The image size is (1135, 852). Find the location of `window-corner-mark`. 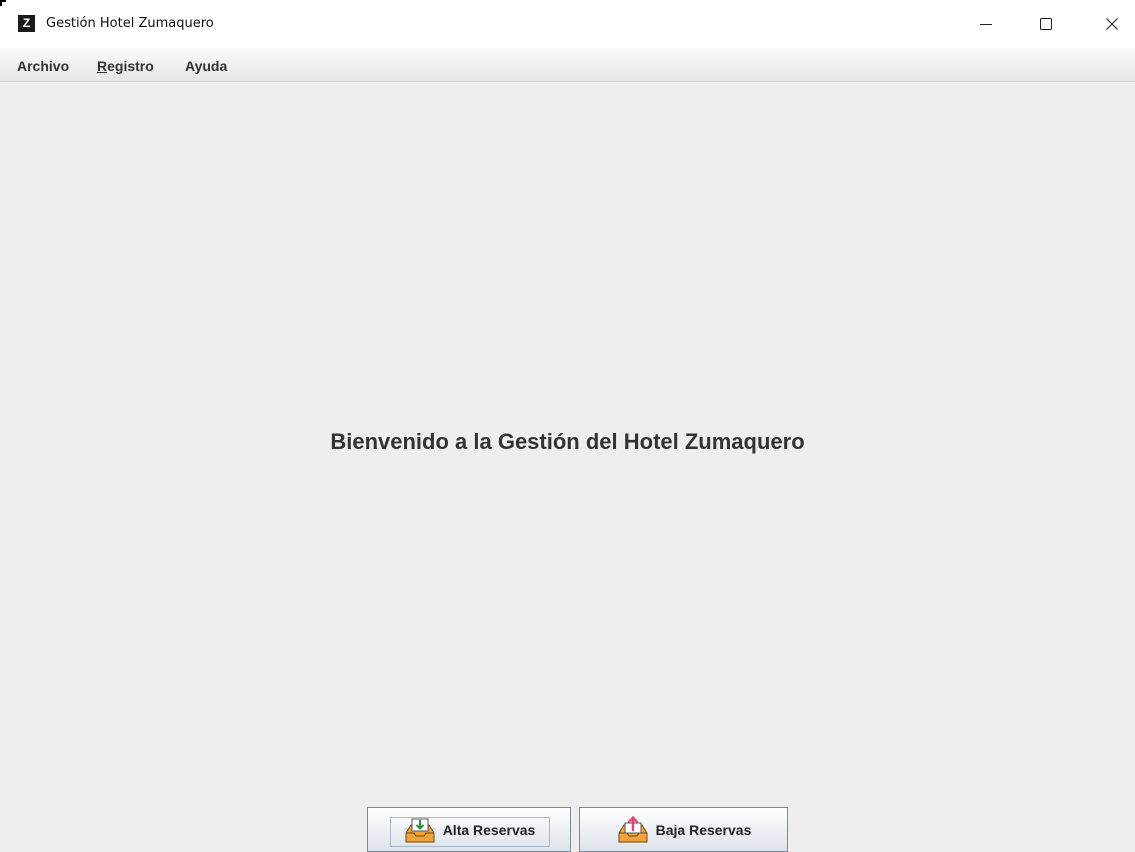

window-corner-mark is located at coordinates (3, 3).